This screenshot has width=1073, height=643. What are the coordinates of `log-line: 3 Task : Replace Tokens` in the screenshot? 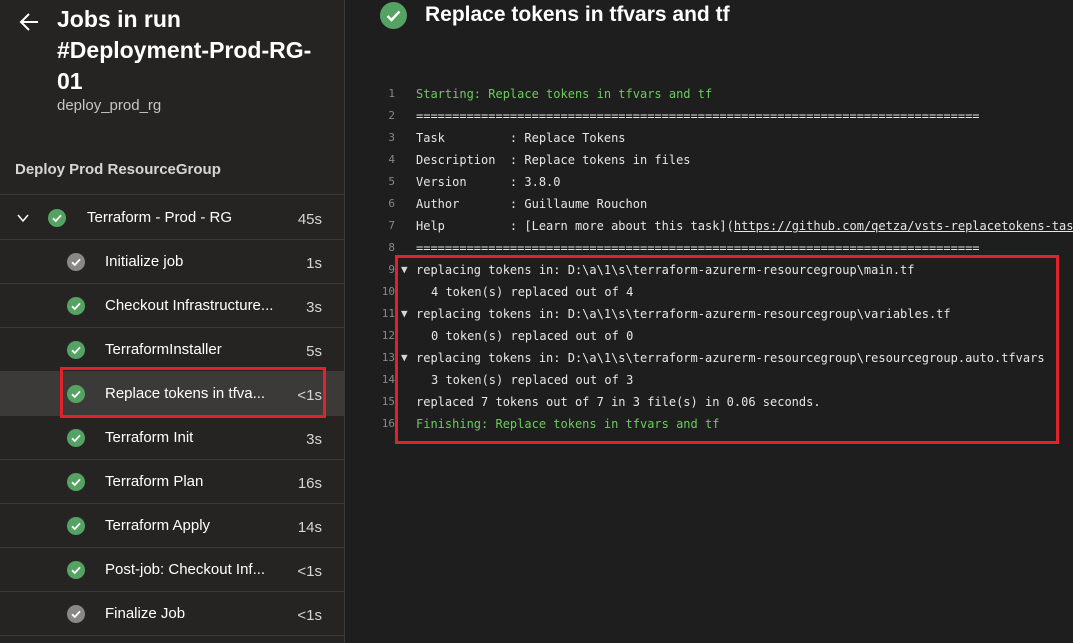 It's located at (709, 138).